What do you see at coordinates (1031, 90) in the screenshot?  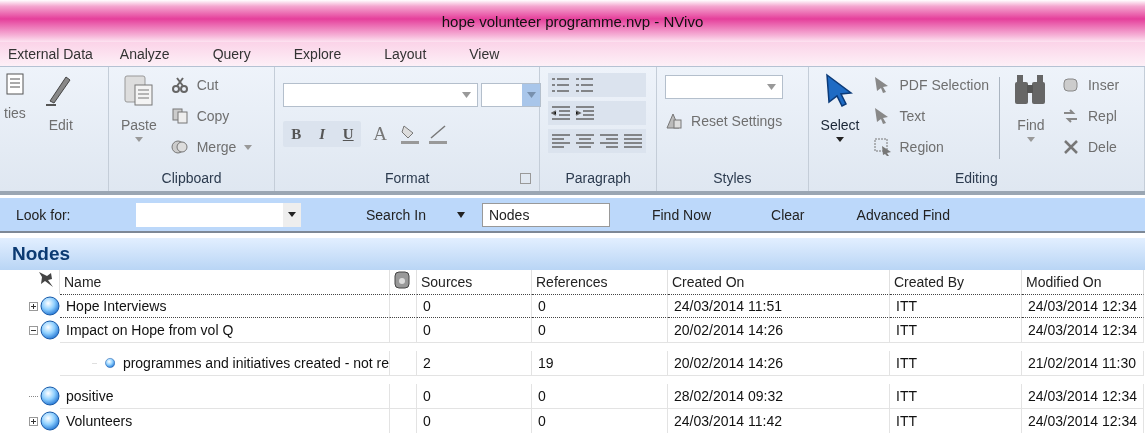 I see `binoculars-icon` at bounding box center [1031, 90].